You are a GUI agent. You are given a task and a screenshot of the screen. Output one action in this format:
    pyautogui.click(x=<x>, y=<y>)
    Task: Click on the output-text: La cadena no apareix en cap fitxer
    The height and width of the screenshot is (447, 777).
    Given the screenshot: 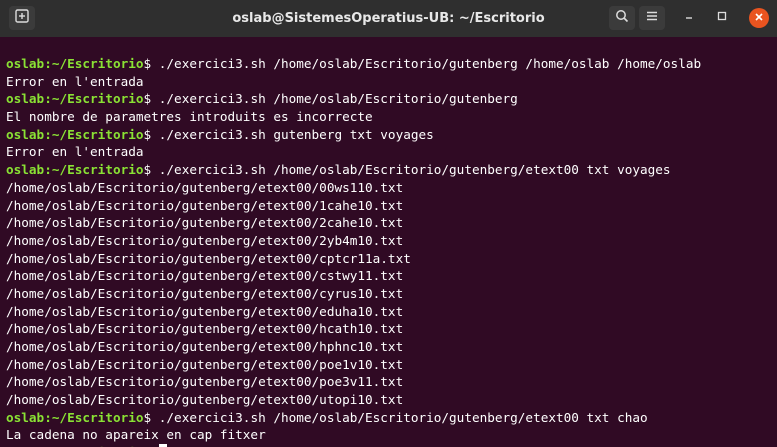 What is the action you would take?
    pyautogui.click(x=136, y=435)
    